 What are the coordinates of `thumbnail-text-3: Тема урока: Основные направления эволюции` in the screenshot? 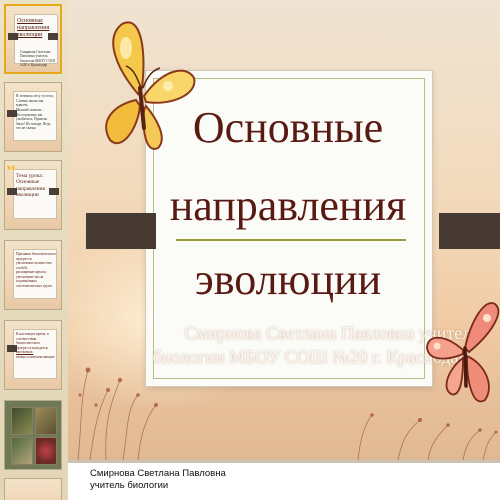 It's located at (36, 186).